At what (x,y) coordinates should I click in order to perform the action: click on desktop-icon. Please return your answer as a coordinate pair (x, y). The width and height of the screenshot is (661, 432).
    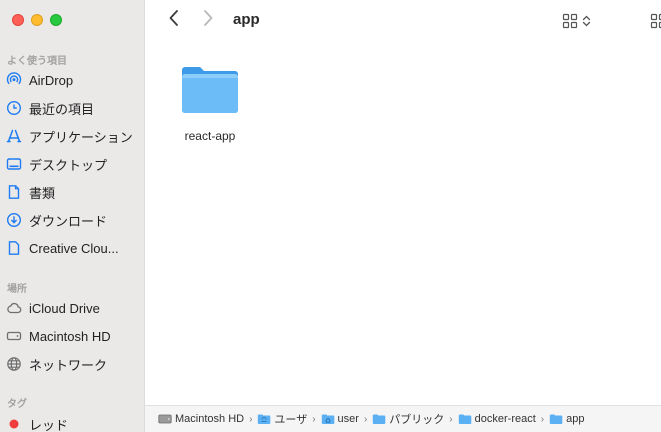
    Looking at the image, I should click on (14, 164).